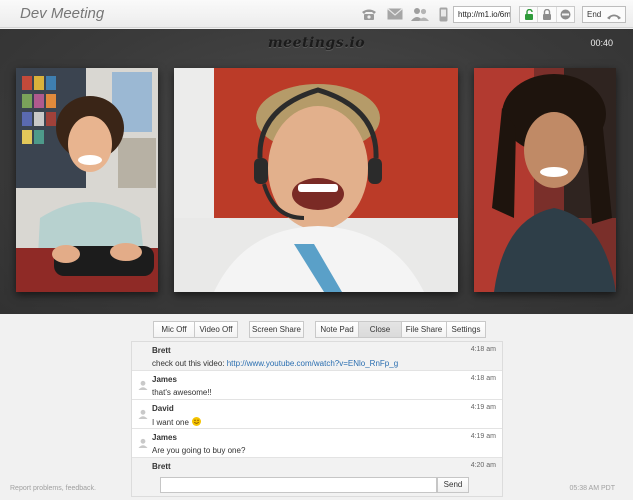 The height and width of the screenshot is (500, 633). I want to click on message-text: I want one, so click(176, 422).